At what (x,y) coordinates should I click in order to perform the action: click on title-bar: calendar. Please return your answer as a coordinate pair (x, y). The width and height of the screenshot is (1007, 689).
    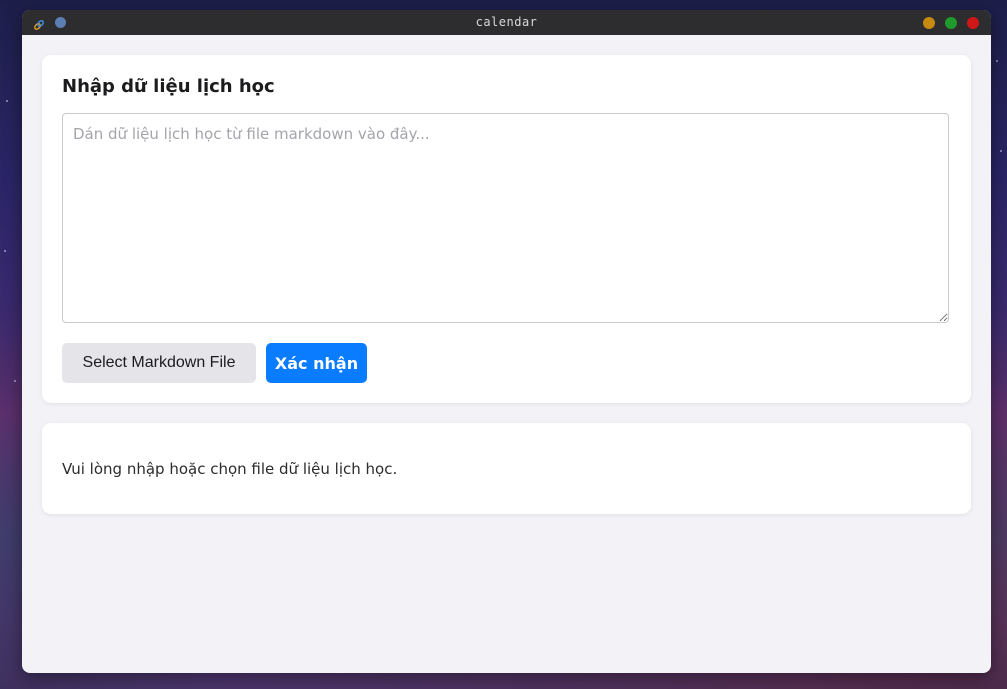
    Looking at the image, I should click on (506, 22).